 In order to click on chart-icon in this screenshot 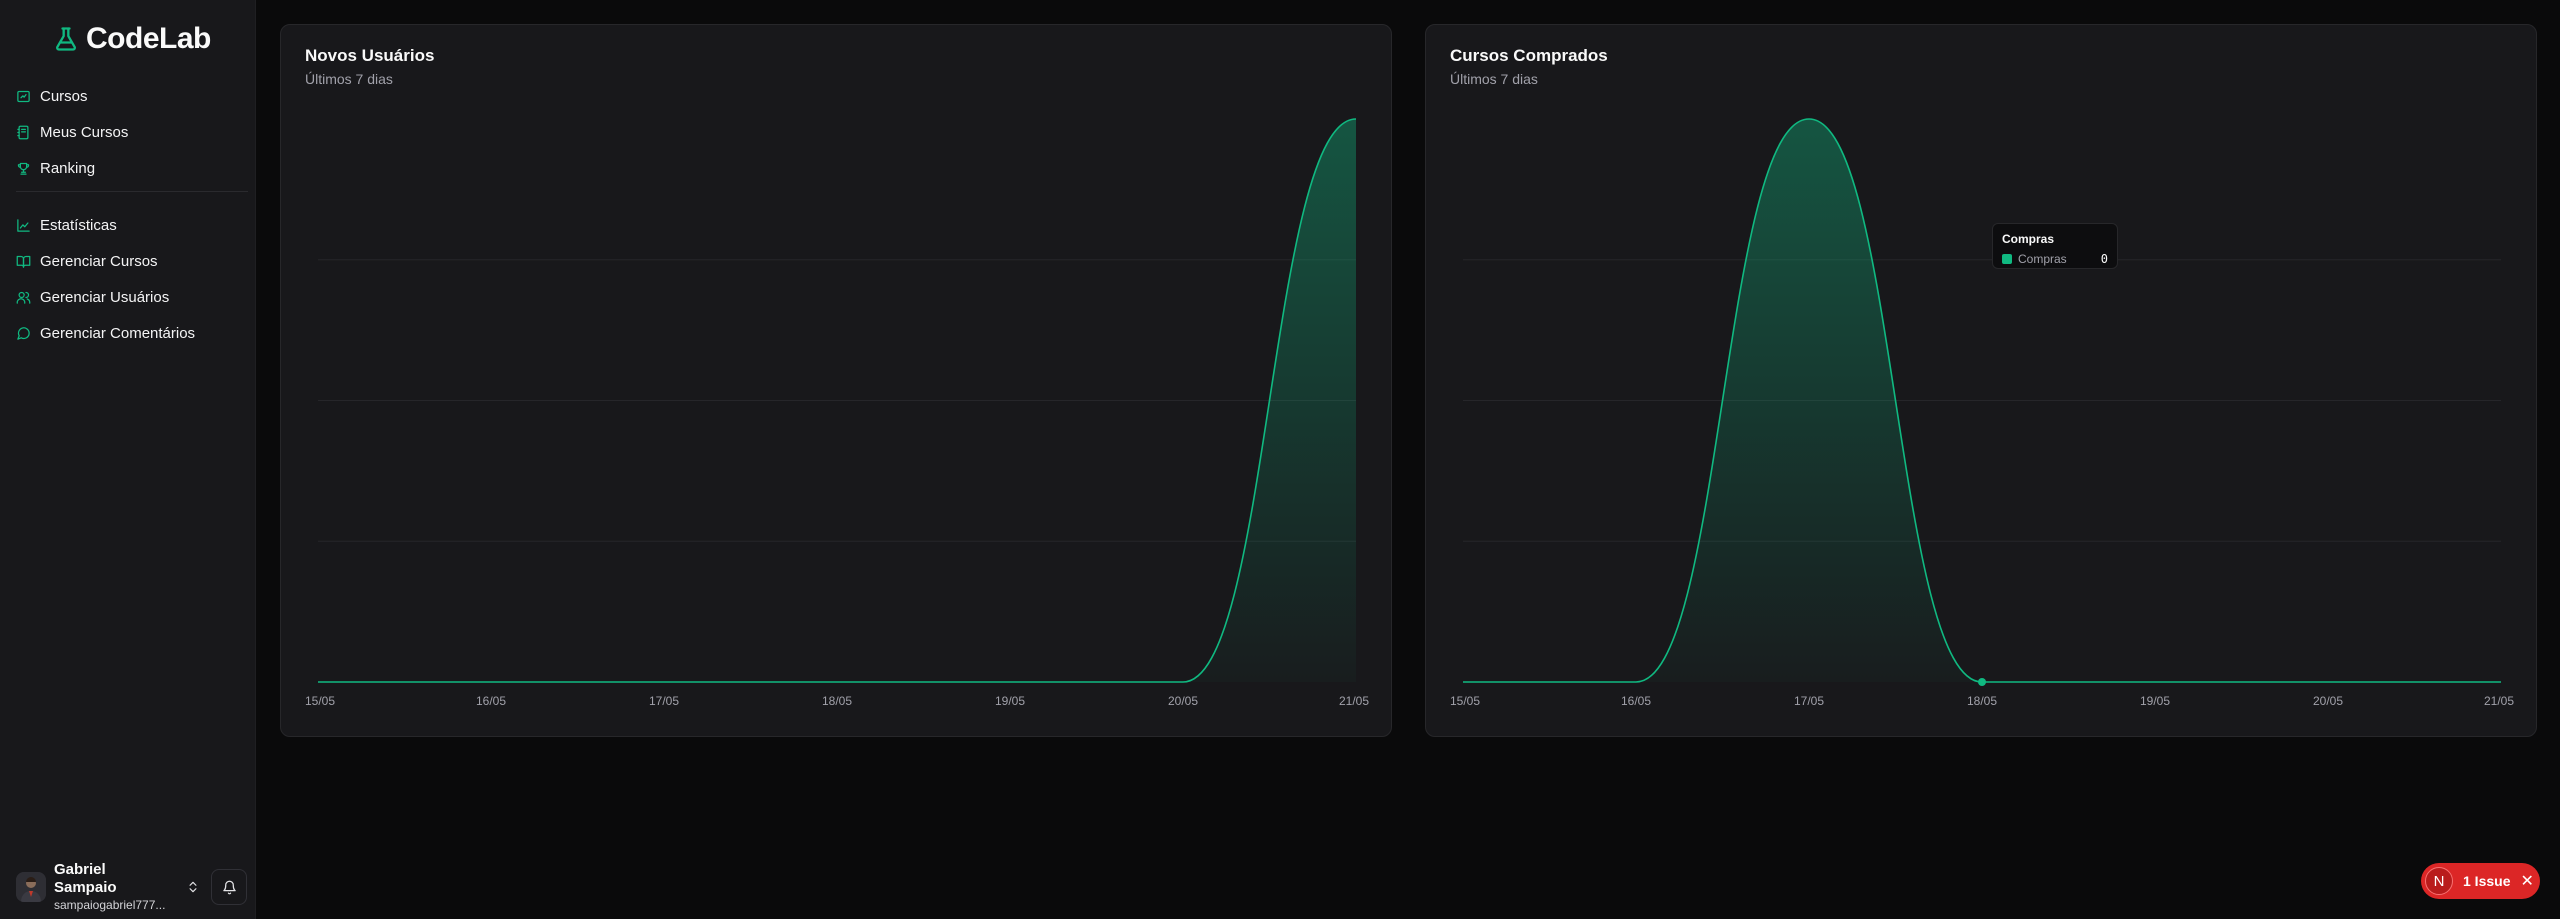, I will do `click(23, 225)`.